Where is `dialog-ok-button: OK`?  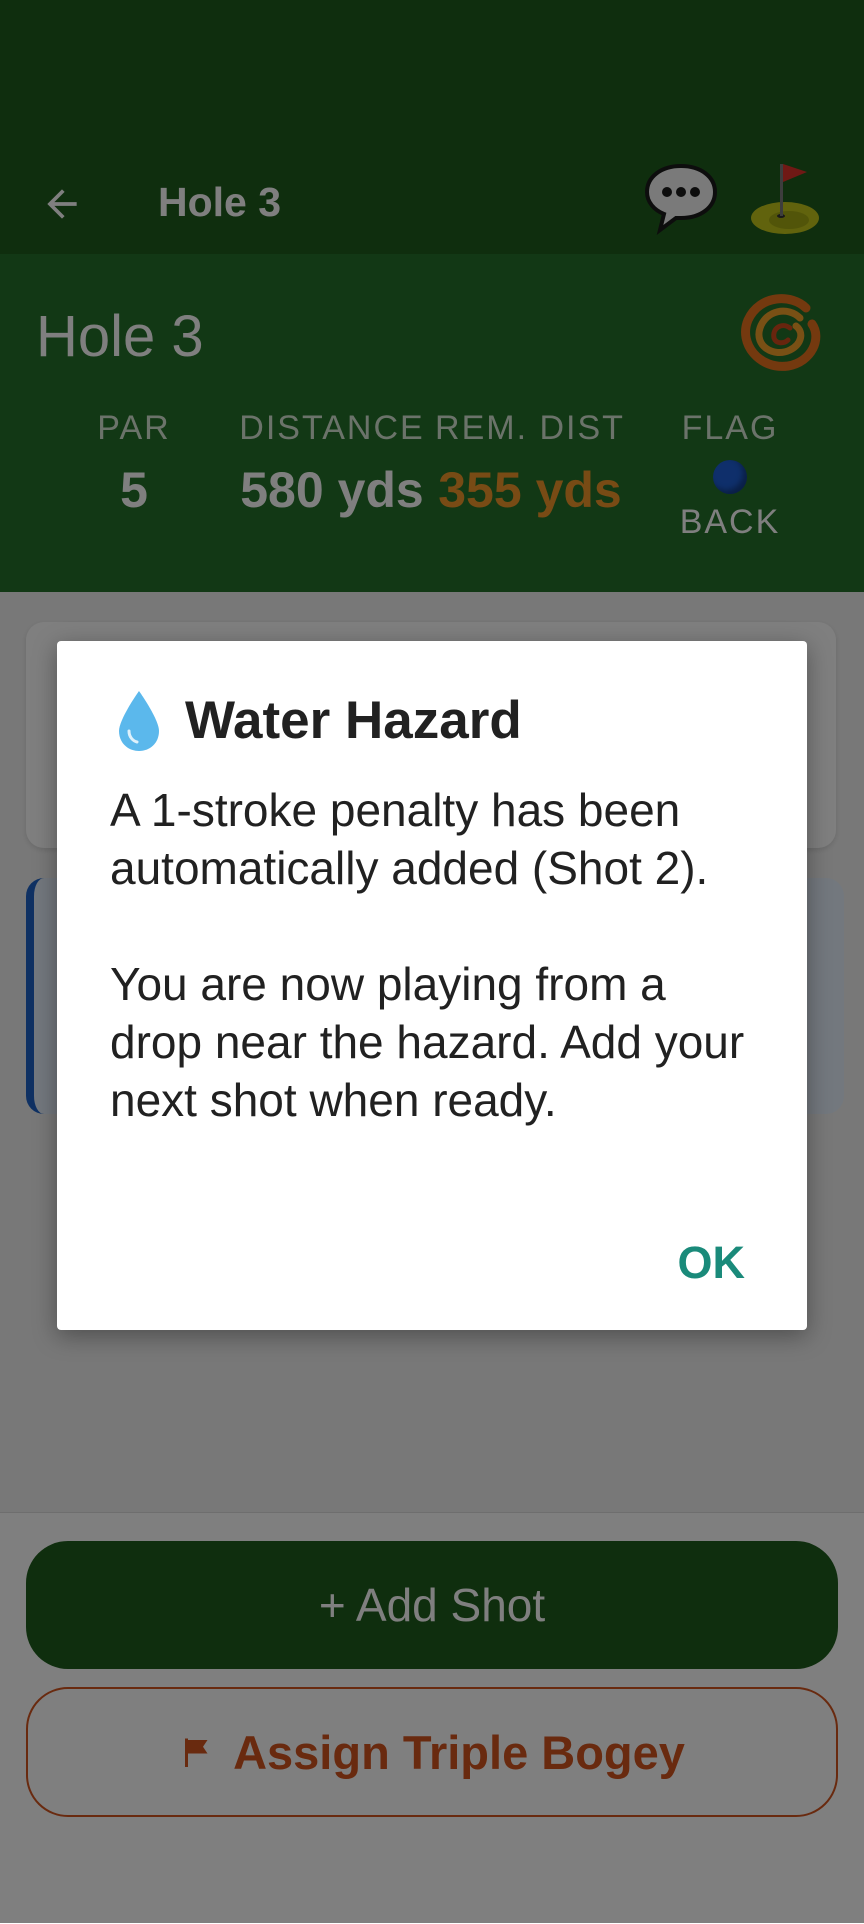
dialog-ok-button: OK is located at coordinates (712, 1263).